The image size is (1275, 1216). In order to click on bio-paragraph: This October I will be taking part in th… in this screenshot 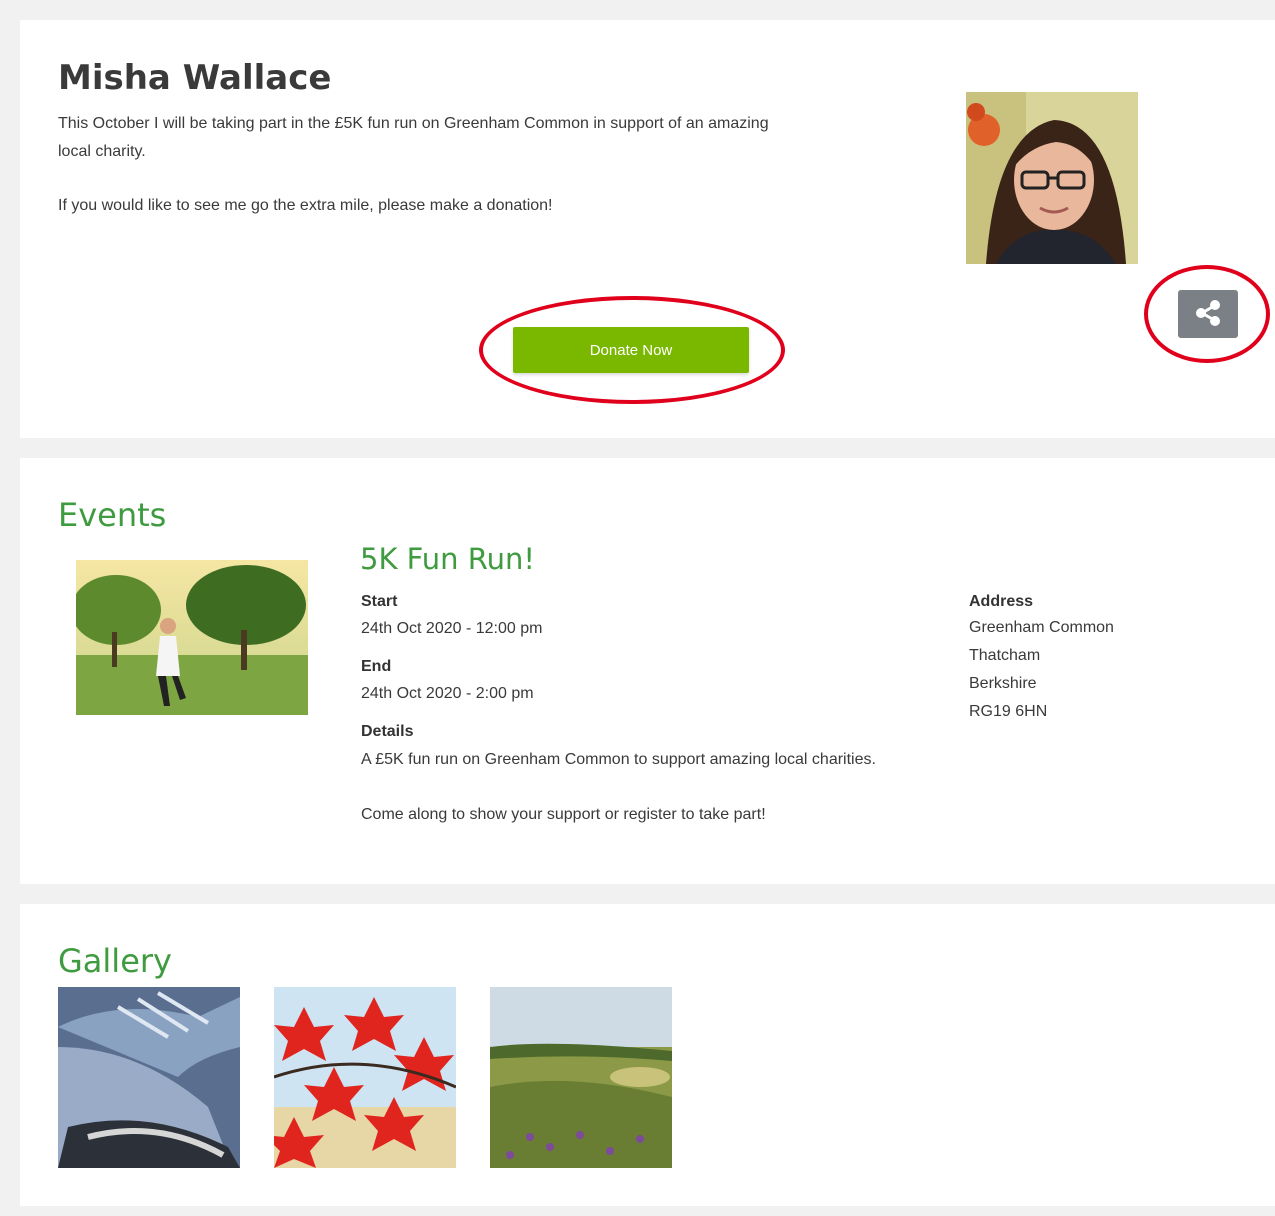, I will do `click(413, 137)`.